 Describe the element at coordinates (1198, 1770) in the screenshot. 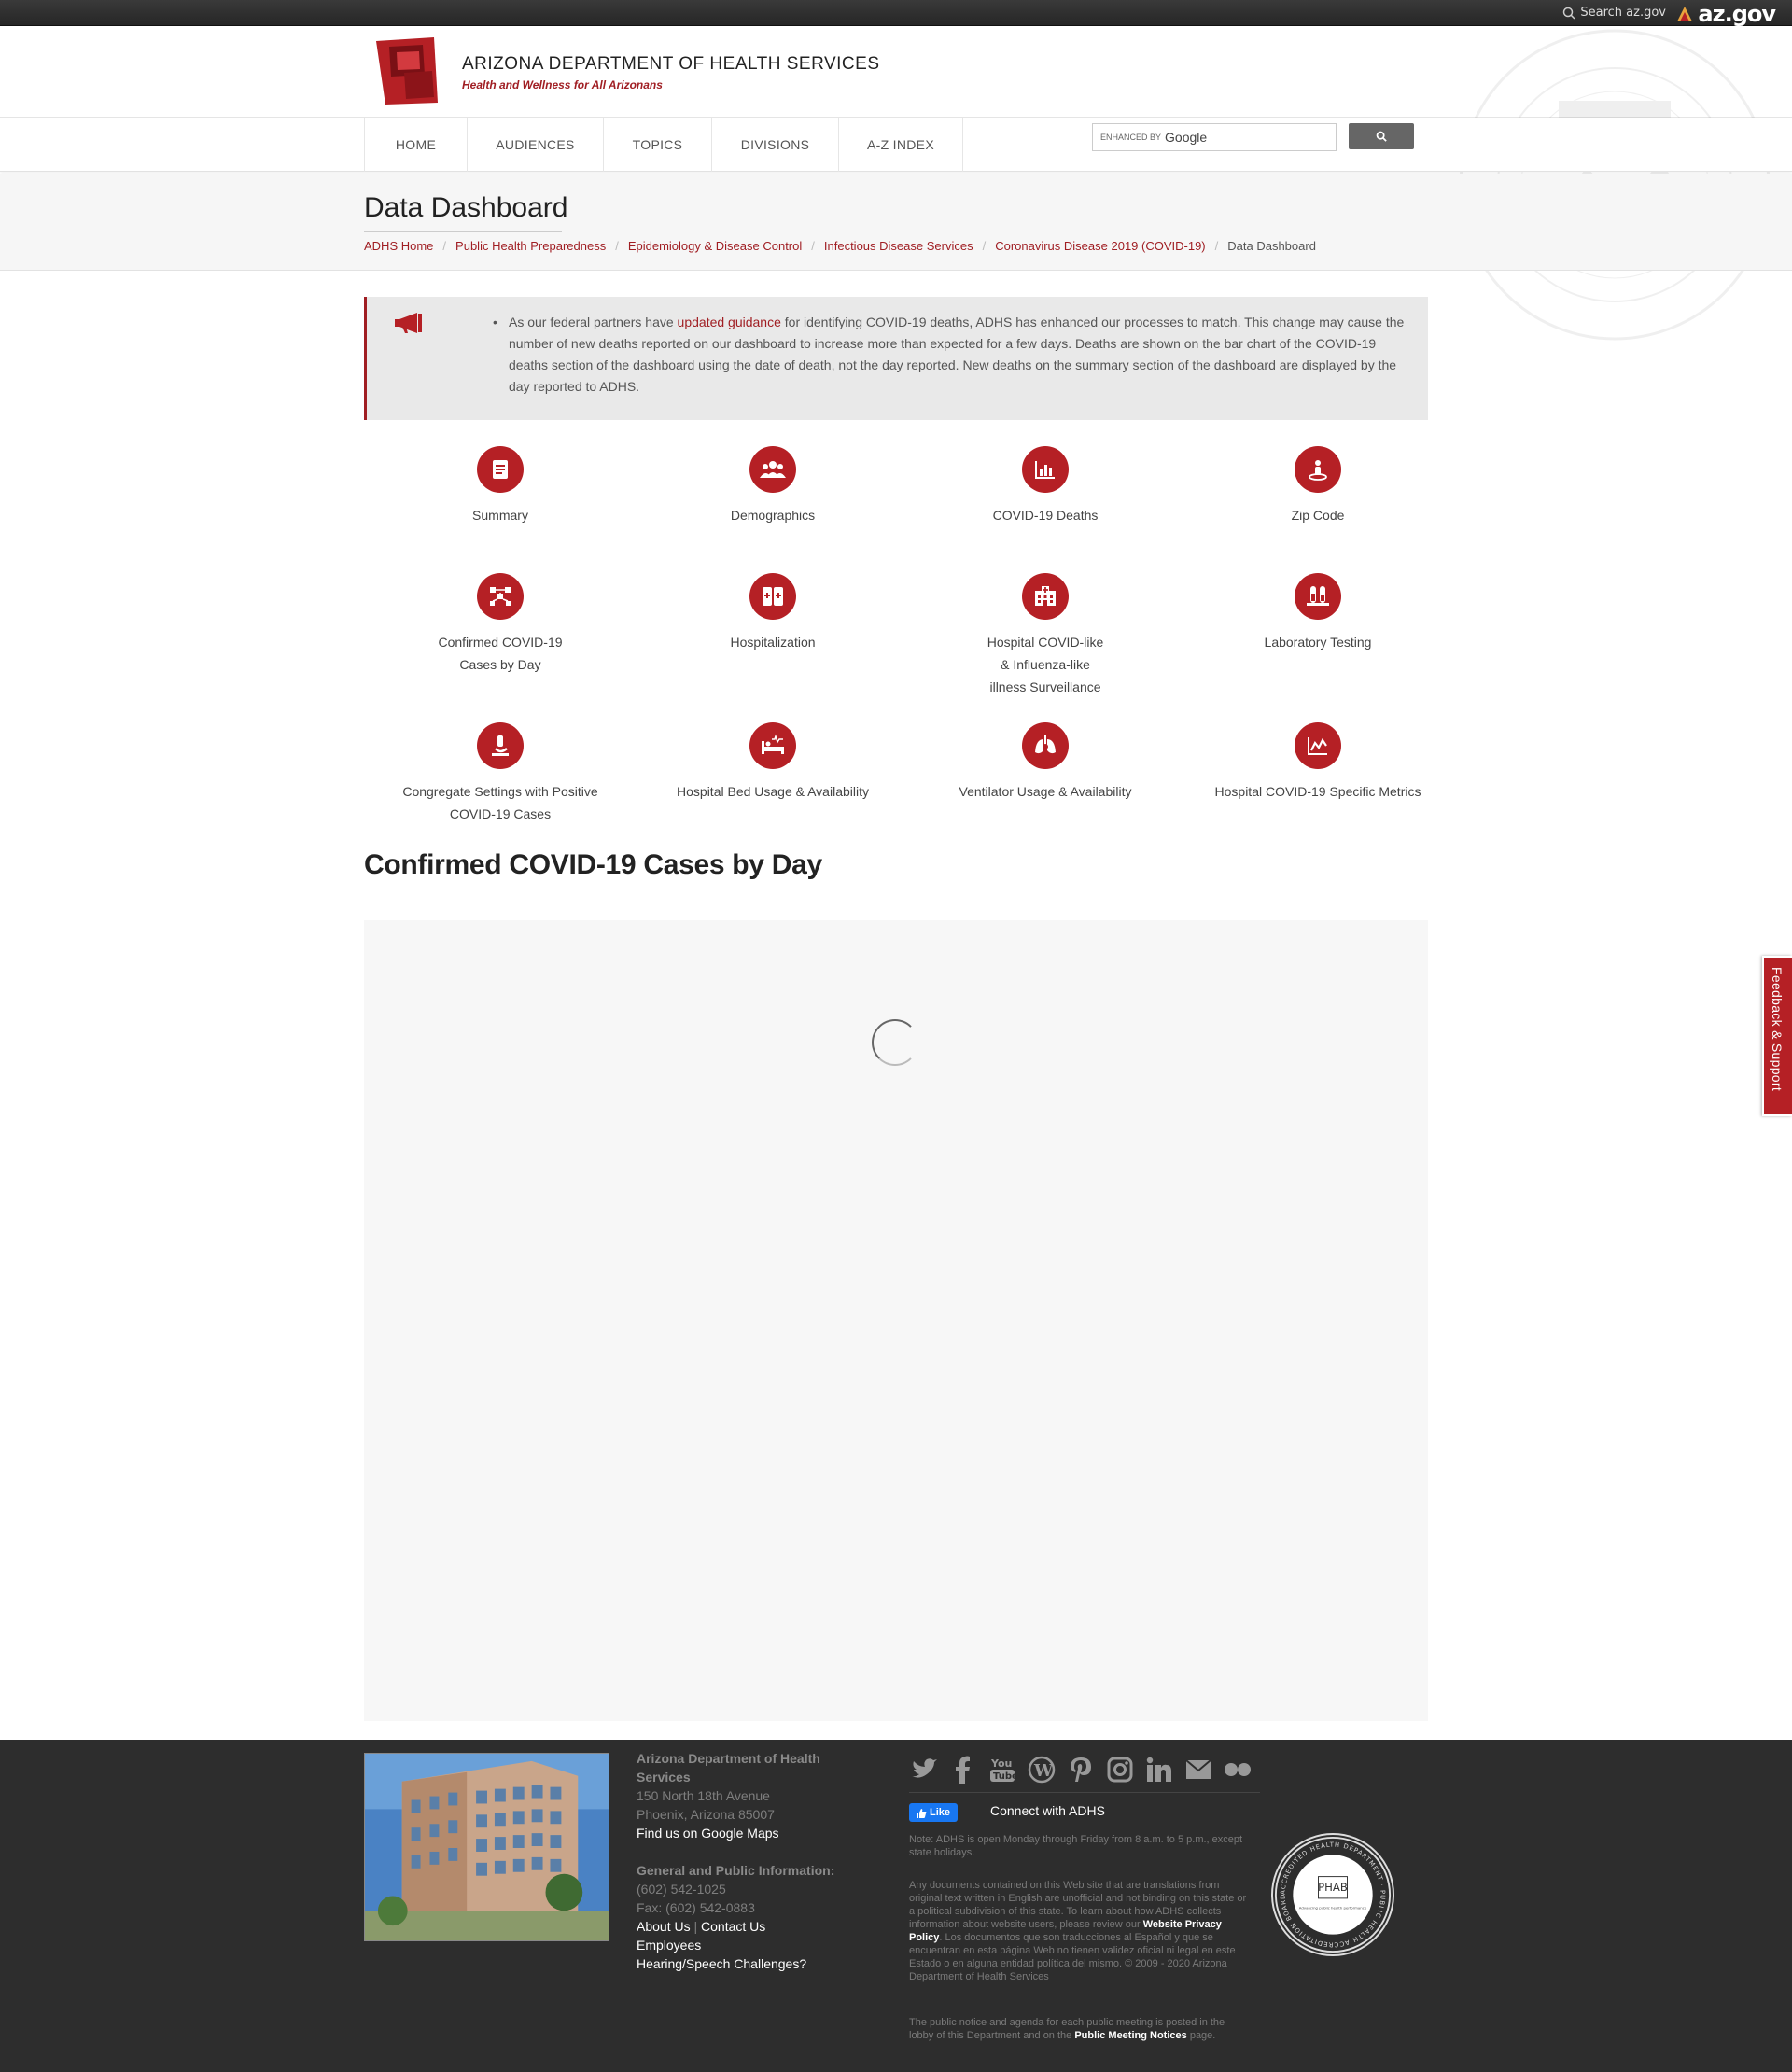

I see `email-icon` at that location.